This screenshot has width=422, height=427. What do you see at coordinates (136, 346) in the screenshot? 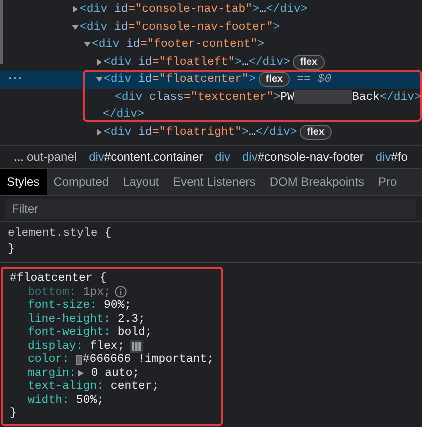
I see `flexbox-editor-icon` at bounding box center [136, 346].